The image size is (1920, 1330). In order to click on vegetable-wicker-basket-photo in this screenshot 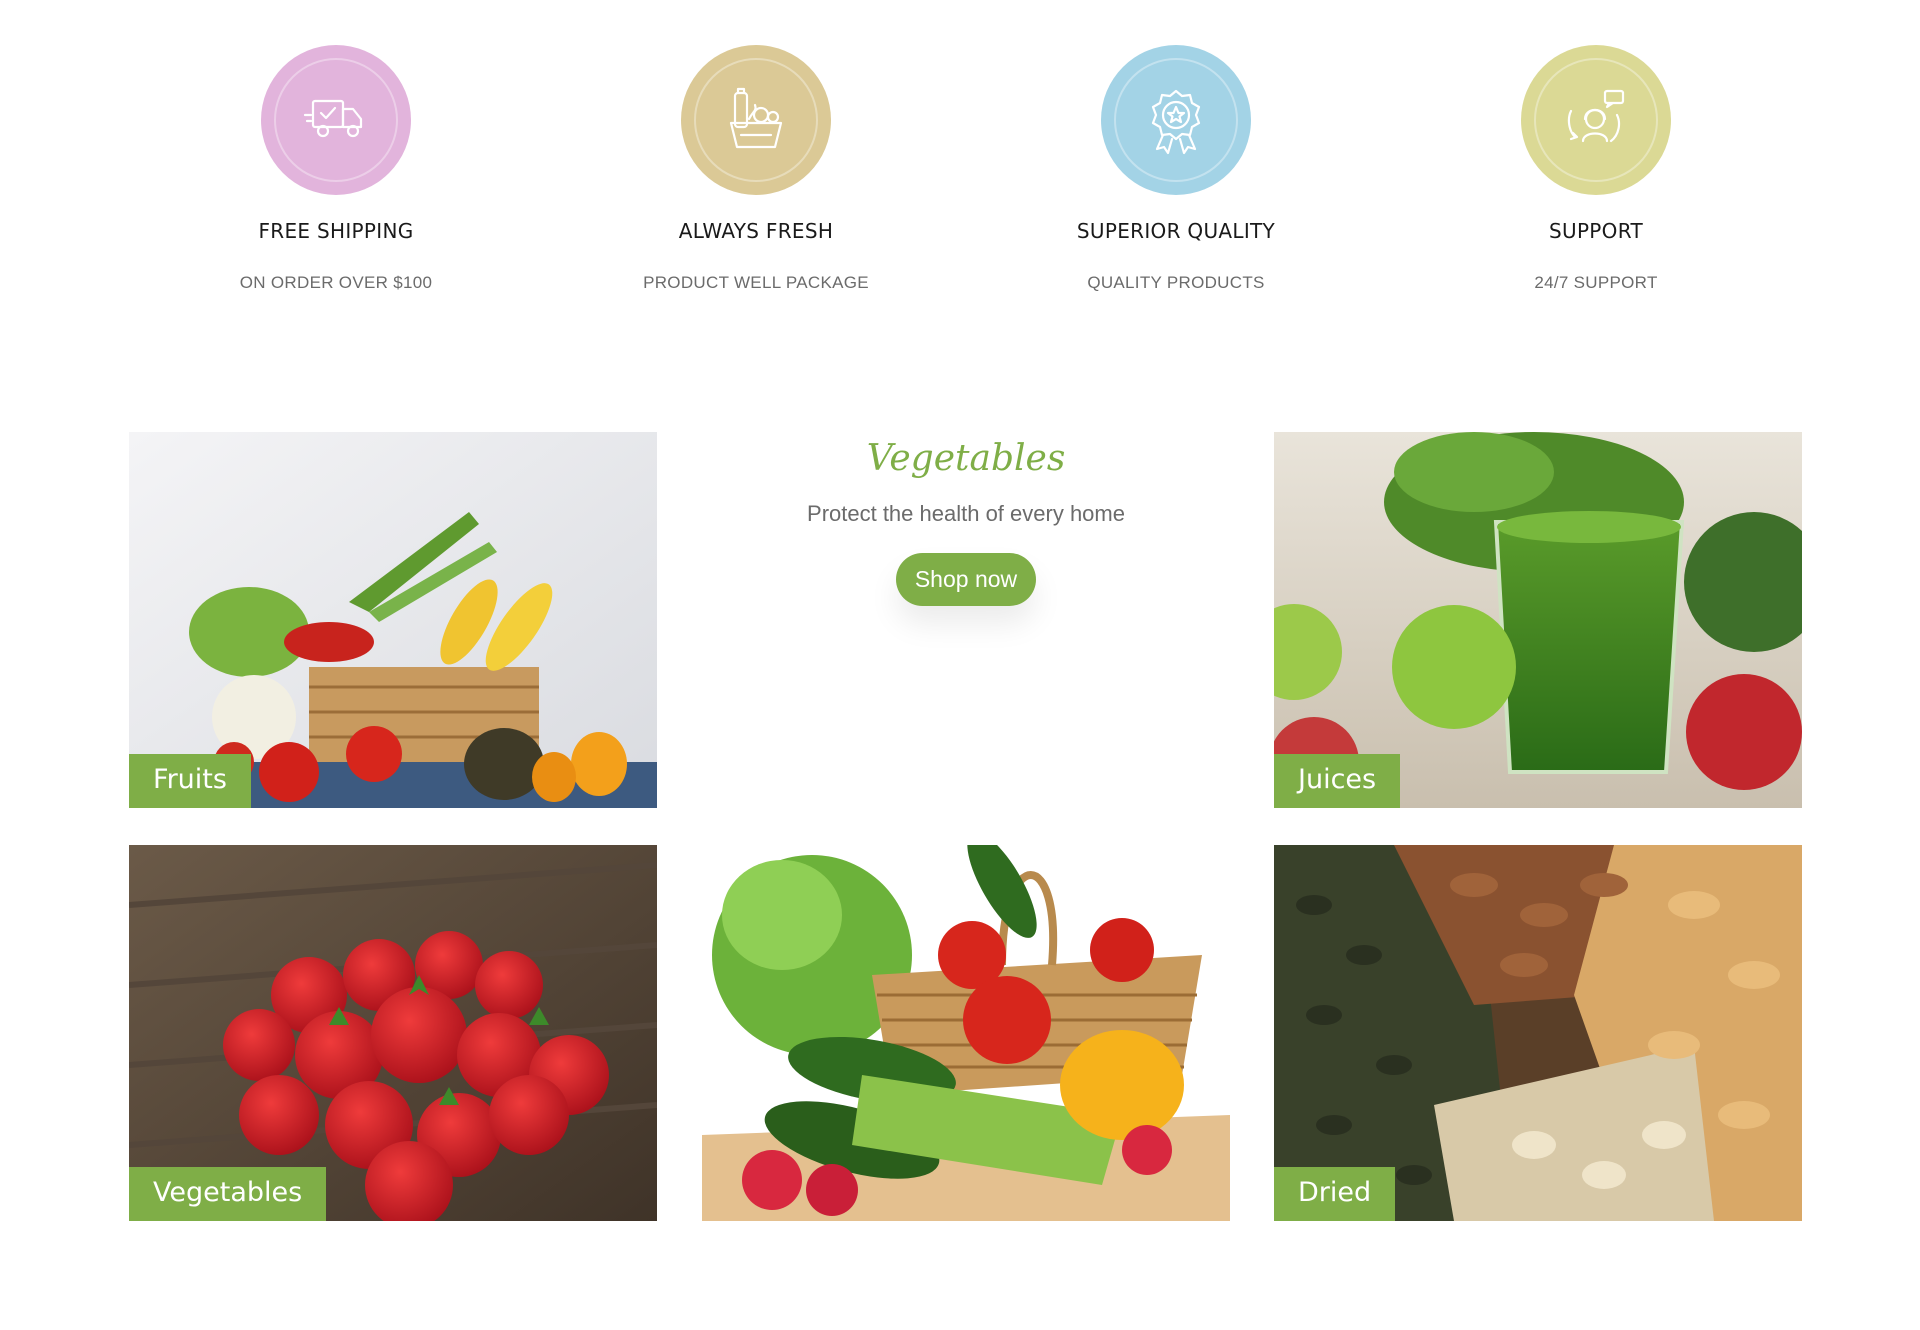, I will do `click(966, 1033)`.